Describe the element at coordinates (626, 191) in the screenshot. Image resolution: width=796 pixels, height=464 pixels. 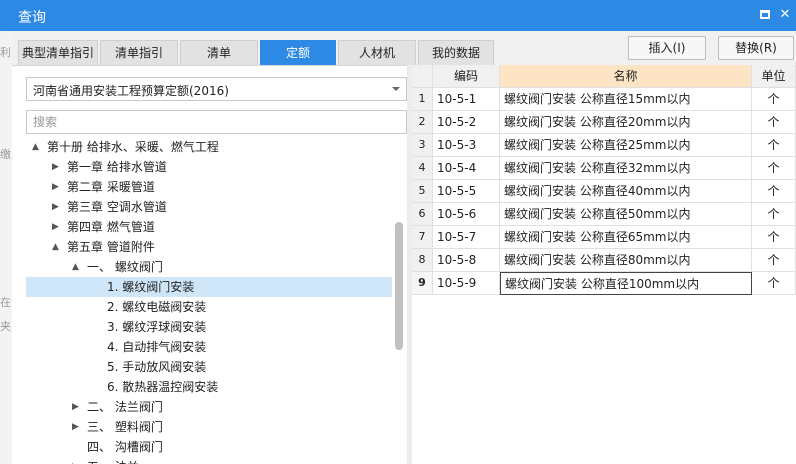
I see `name-cell: 螺纹阀门安装 公称直径40mm以内` at that location.